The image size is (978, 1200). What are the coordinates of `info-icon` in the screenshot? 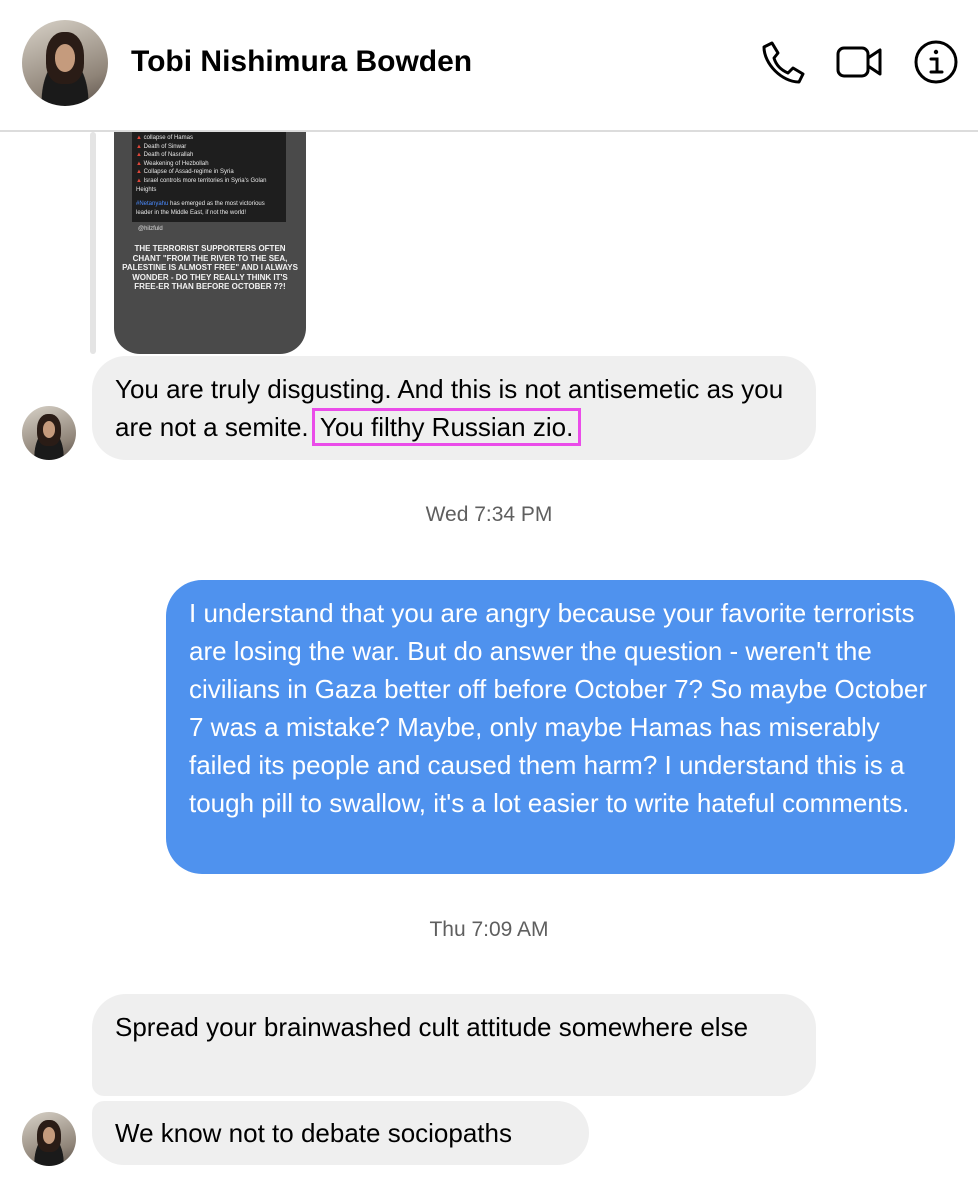 It's located at (936, 62).